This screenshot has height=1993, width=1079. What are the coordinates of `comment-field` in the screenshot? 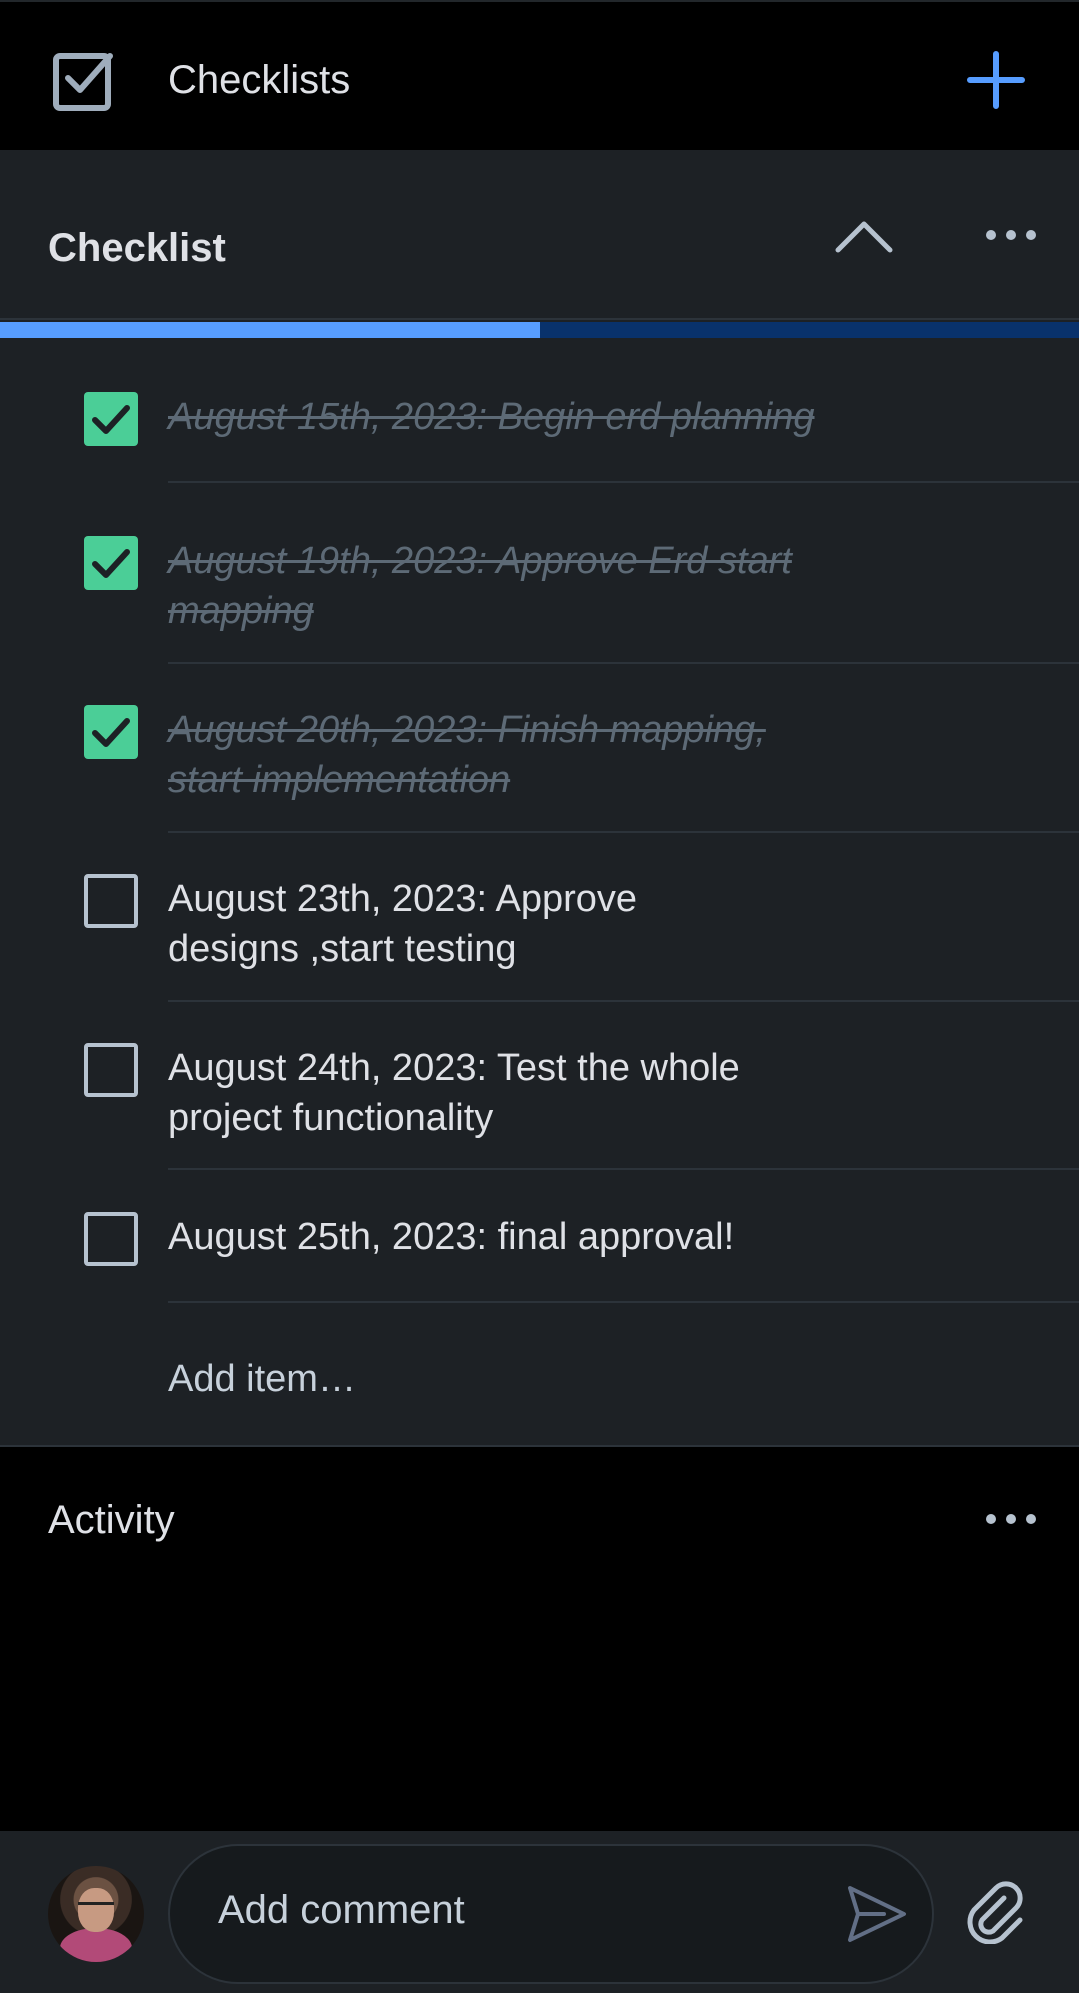 It's located at (551, 1914).